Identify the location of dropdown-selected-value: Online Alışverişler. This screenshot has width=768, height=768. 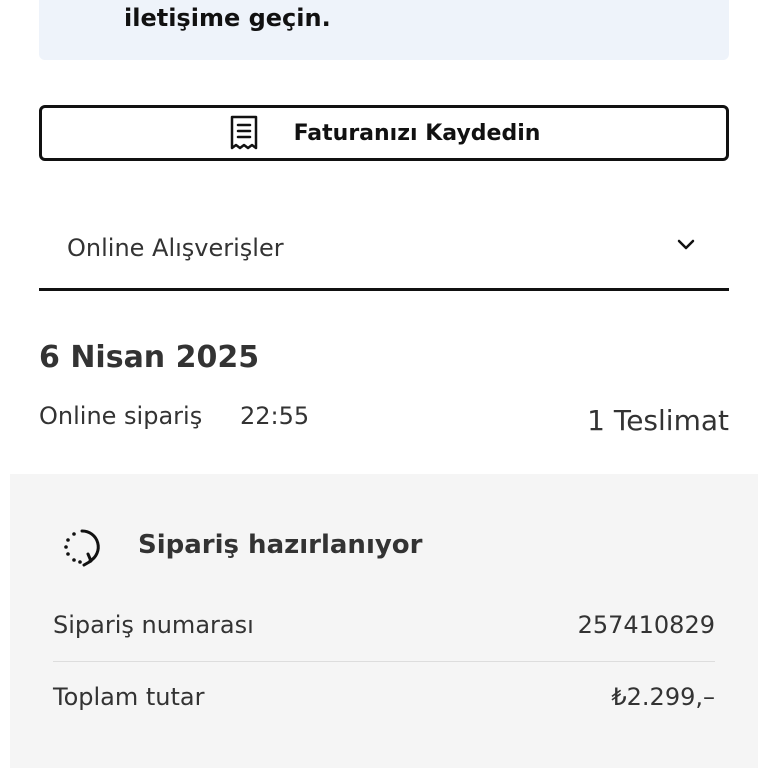
(175, 248).